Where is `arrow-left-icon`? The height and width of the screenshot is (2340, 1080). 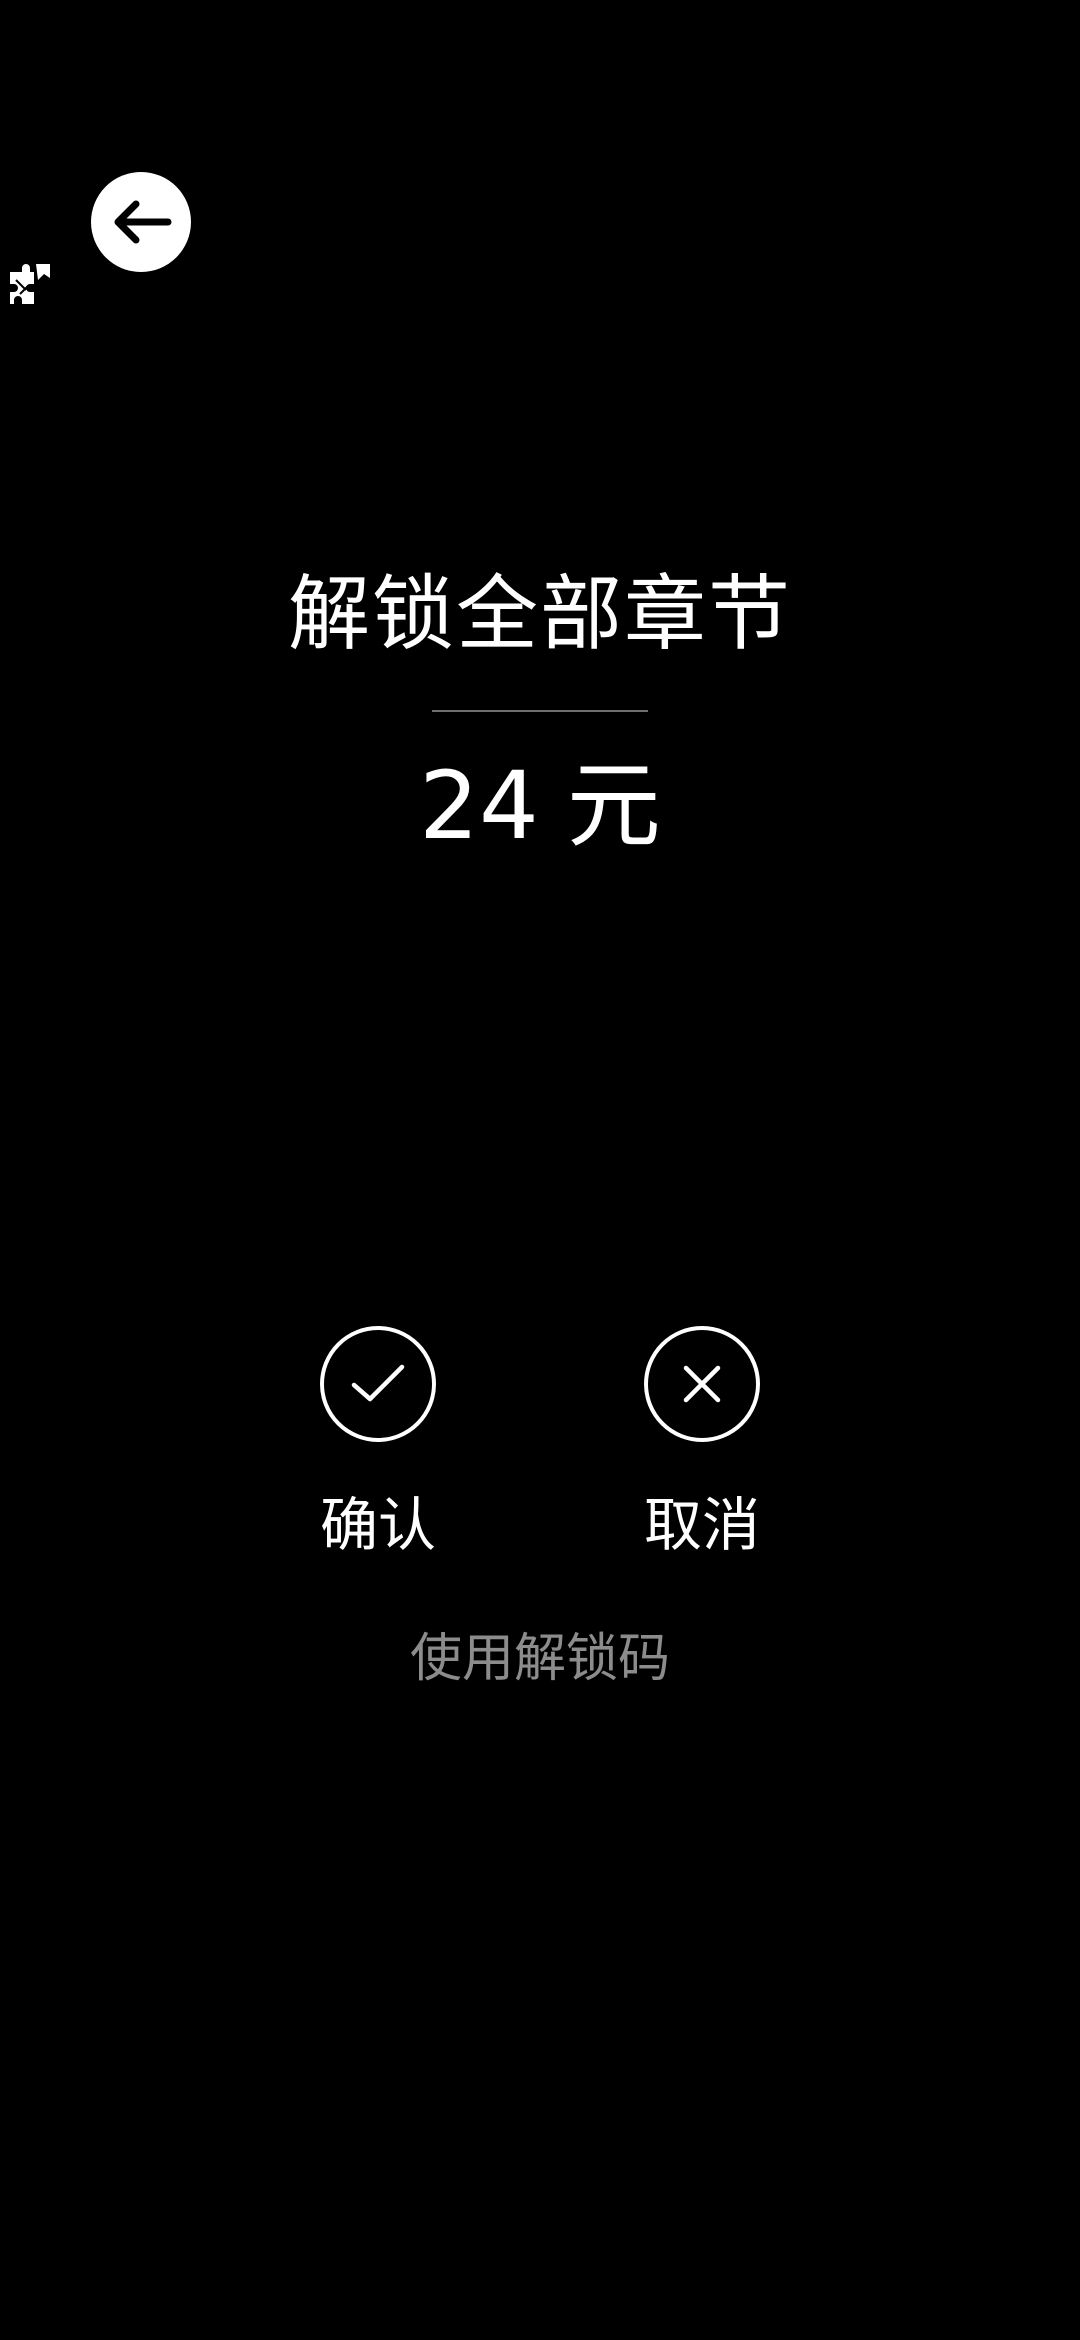
arrow-left-icon is located at coordinates (143, 222).